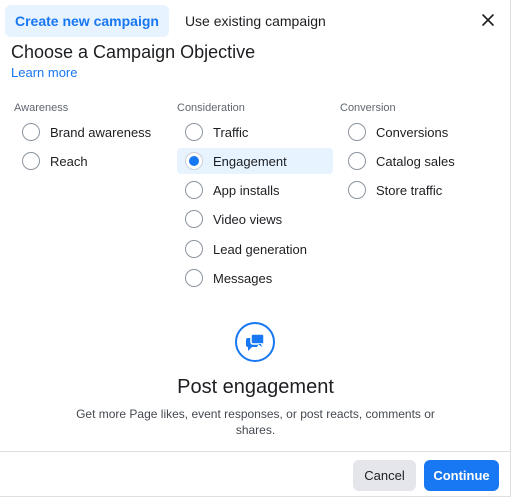  Describe the element at coordinates (101, 132) in the screenshot. I see `option-label: Brand awareness` at that location.